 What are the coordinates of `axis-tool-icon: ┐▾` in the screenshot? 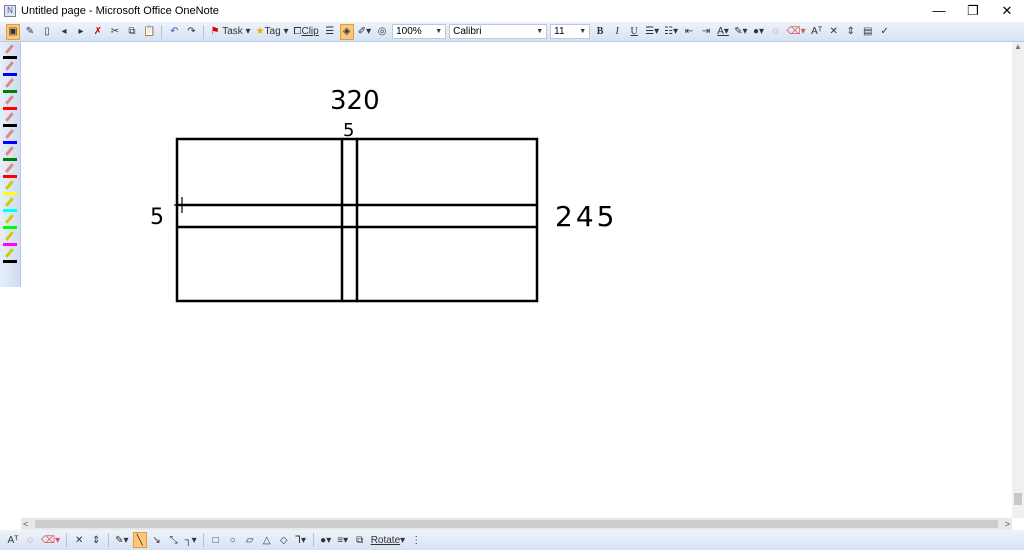 It's located at (191, 540).